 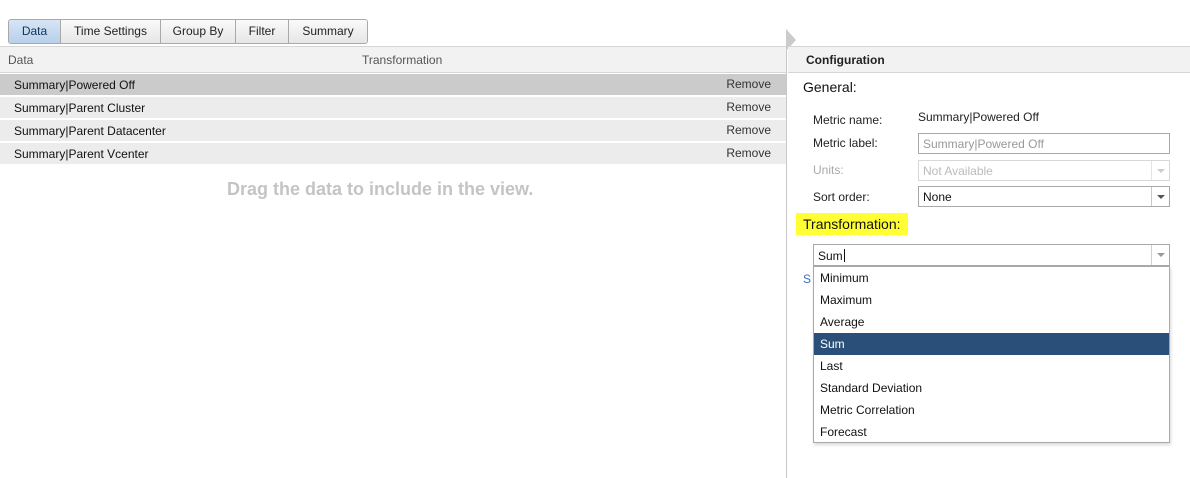 What do you see at coordinates (74, 85) in the screenshot?
I see `row-metric-name: Summary|Powered Off` at bounding box center [74, 85].